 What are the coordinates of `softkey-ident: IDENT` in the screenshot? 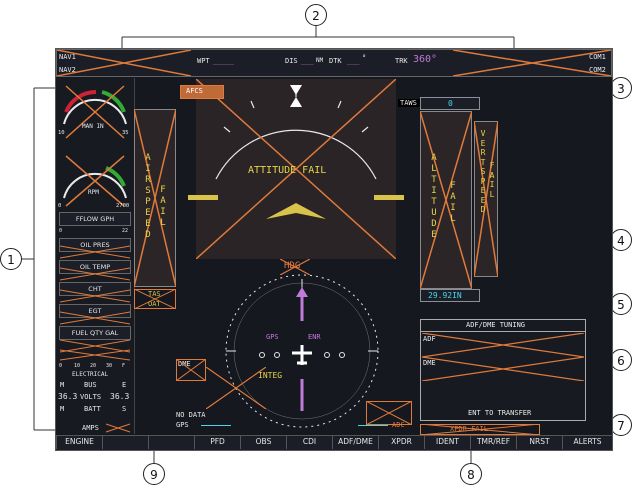 It's located at (447, 442).